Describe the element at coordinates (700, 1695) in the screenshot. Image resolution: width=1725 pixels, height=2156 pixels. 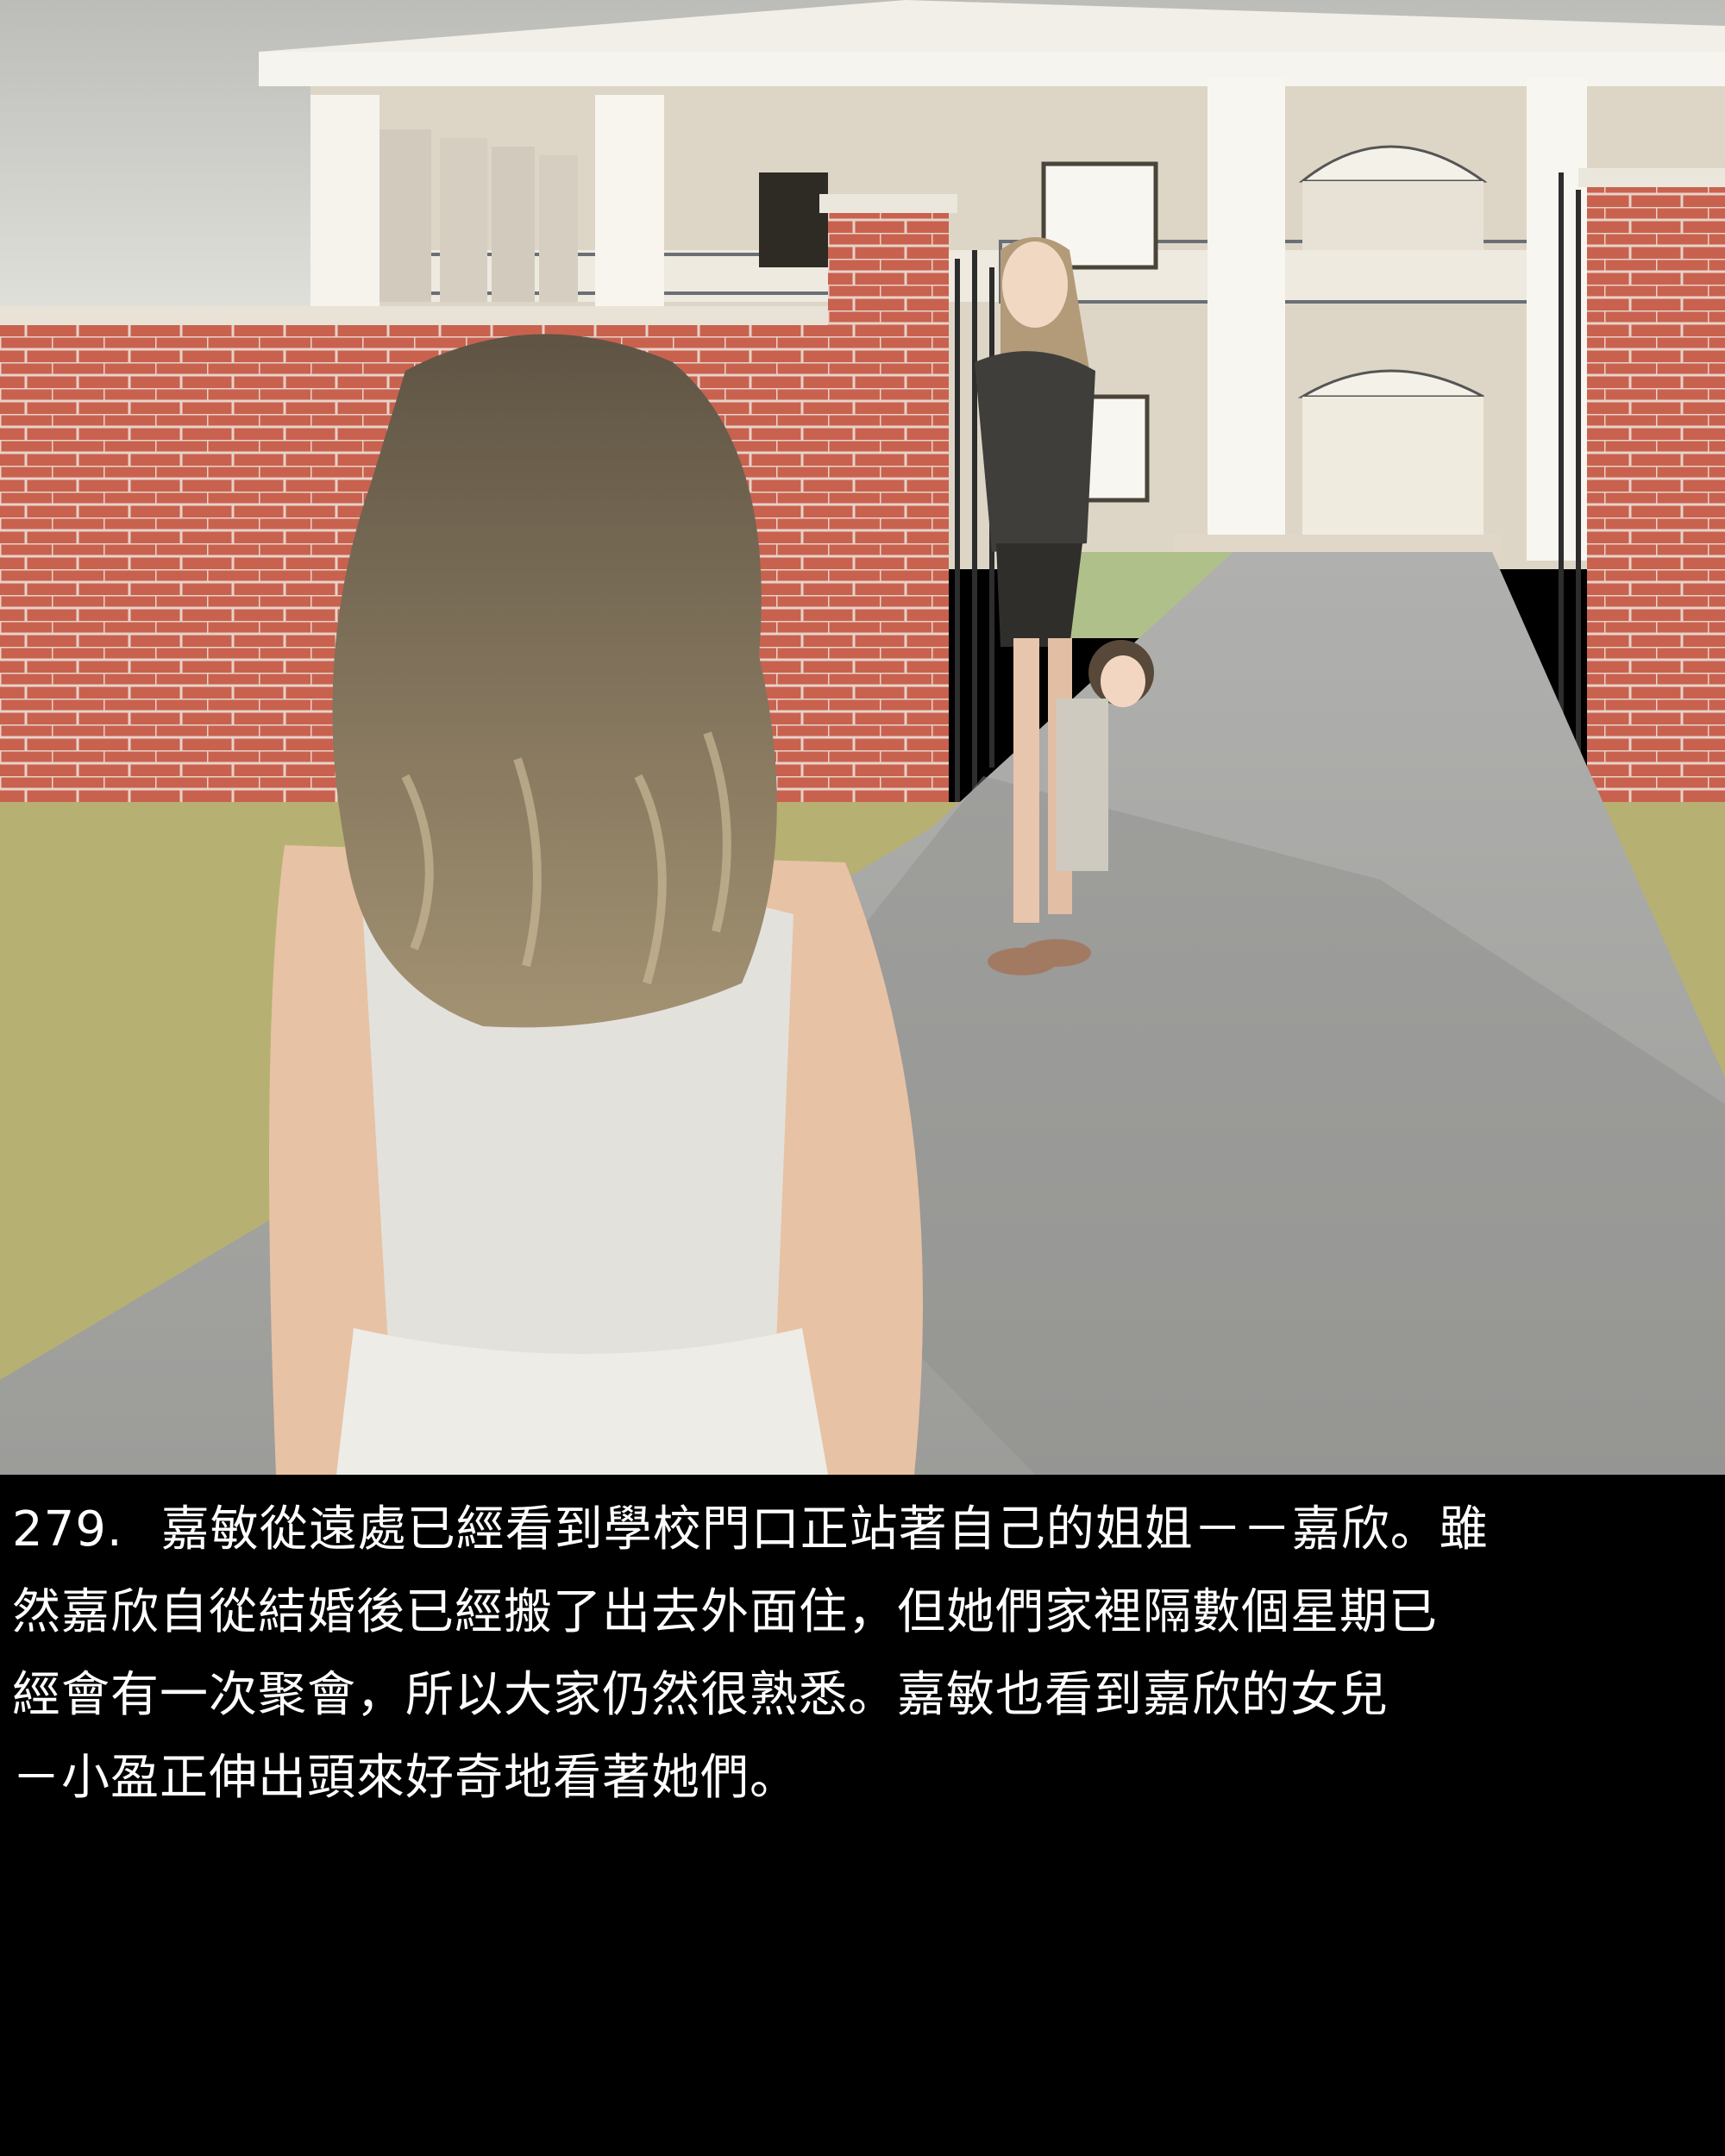
I see `caption-line-3: 經會有一次聚會，所以大家仍然很熟悉。嘉敏也看到嘉欣的女兒` at that location.